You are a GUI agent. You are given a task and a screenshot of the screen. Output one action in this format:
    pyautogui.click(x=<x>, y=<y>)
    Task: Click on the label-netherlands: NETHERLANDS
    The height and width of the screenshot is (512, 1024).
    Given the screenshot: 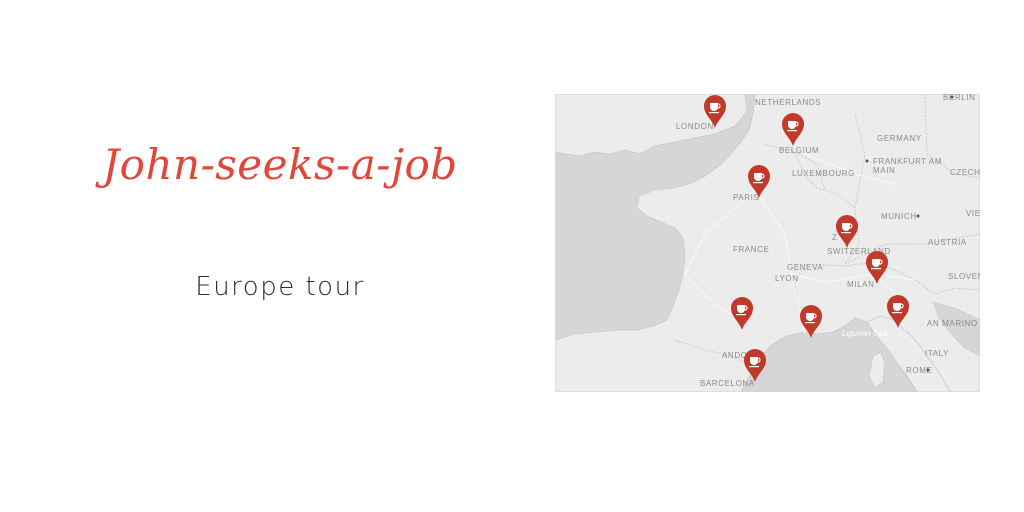 What is the action you would take?
    pyautogui.click(x=788, y=102)
    